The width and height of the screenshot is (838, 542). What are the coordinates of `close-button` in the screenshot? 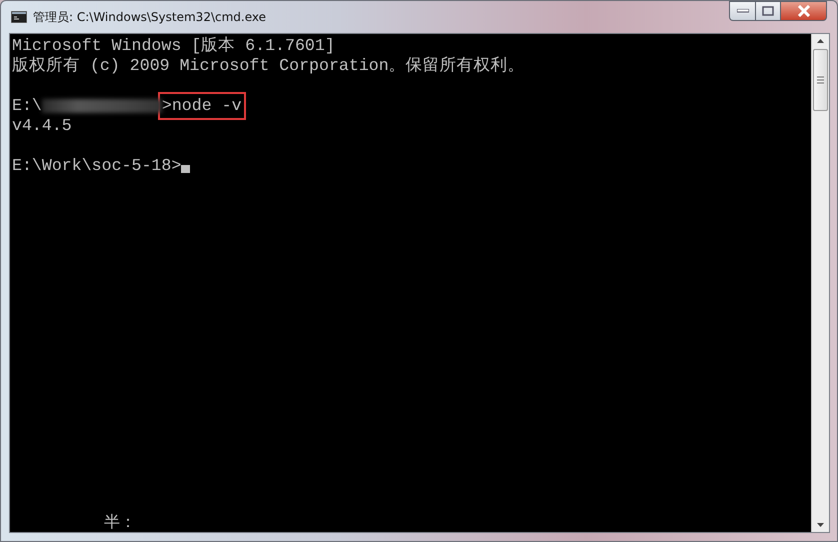 It's located at (804, 11).